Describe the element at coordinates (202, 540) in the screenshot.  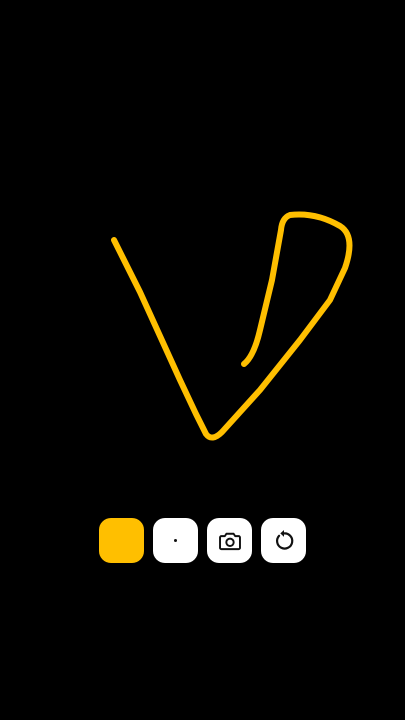
I see `drawing-toolbar` at that location.